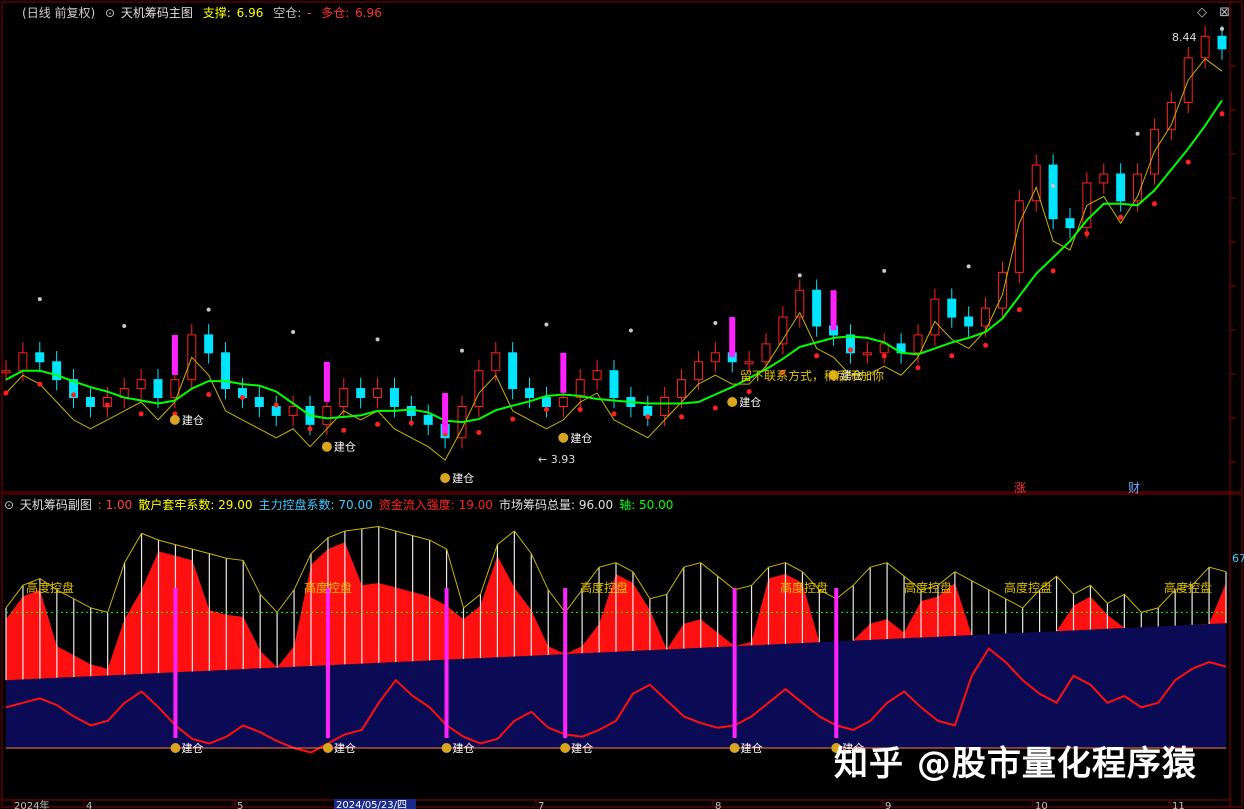 This screenshot has height=809, width=1244. I want to click on x-tick-label: 8, so click(718, 805).